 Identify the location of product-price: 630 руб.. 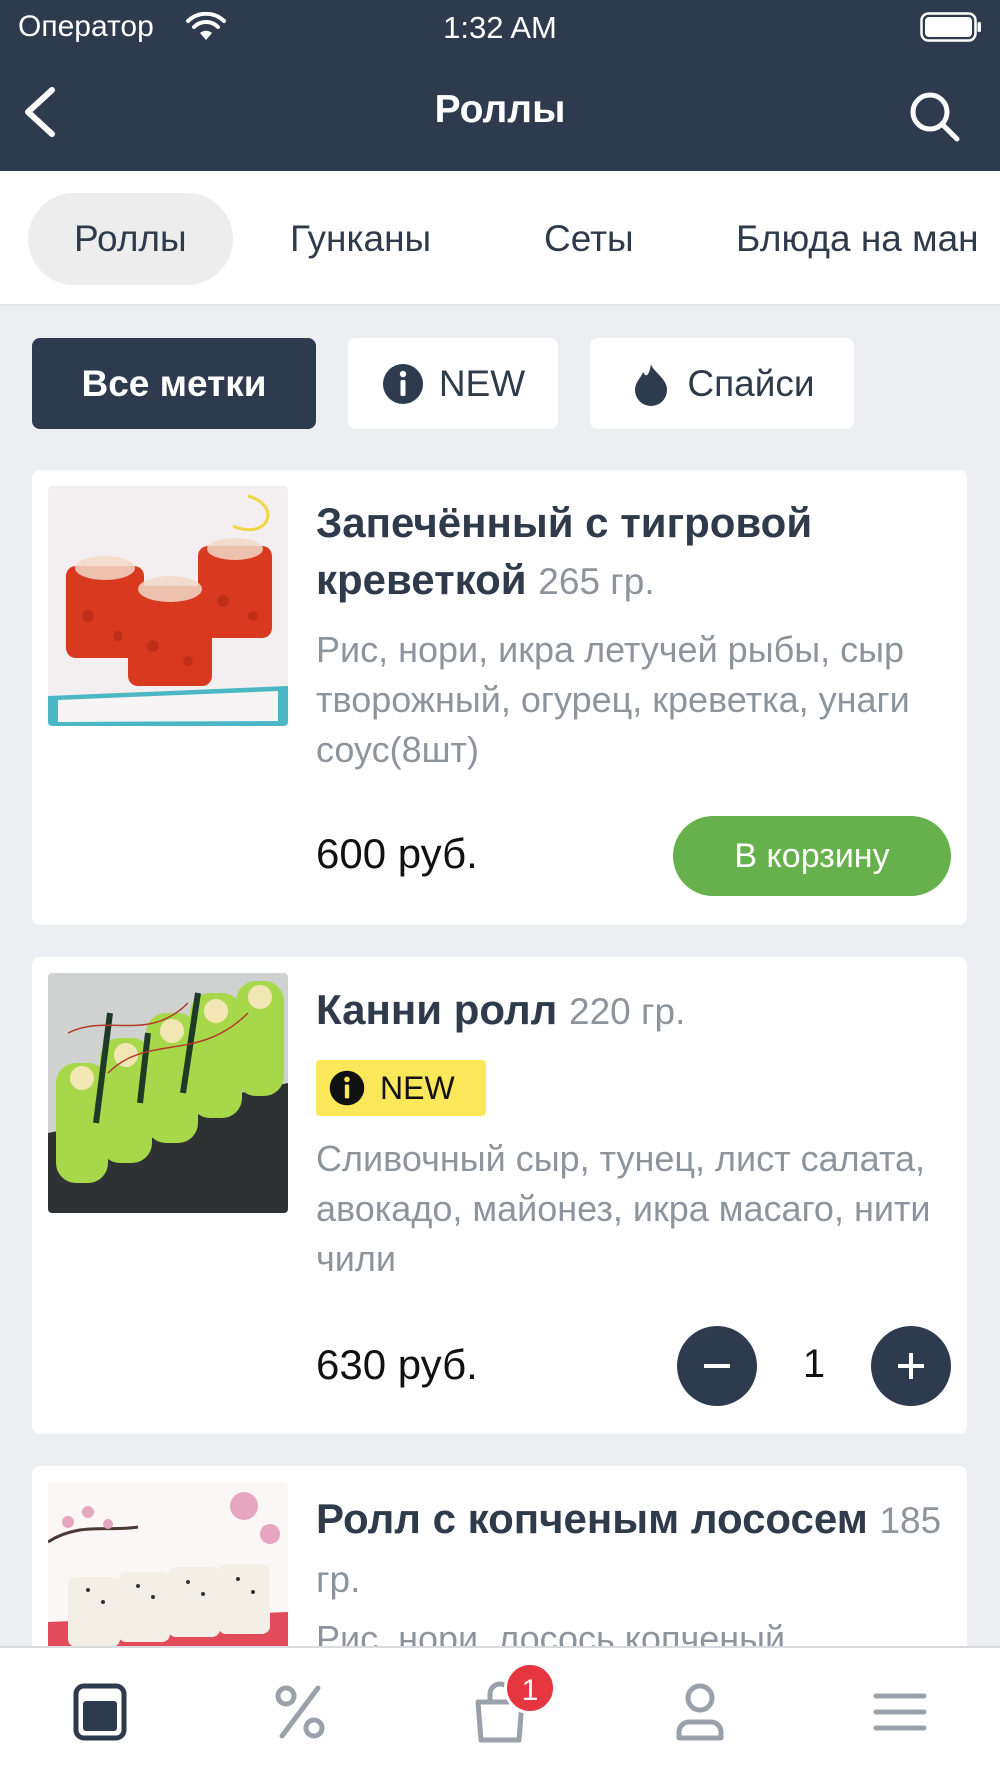
(397, 1364).